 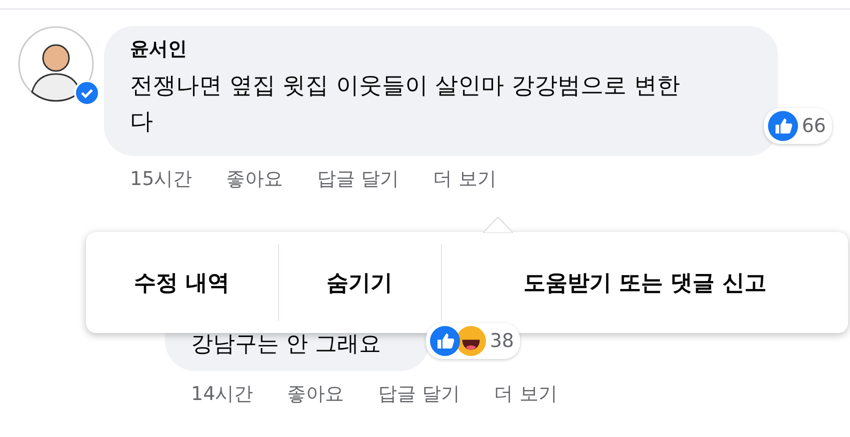 I want to click on comment-text: 전쟁나면 옆집 윗집 이웃들이 살인마 강강범으로 변한다, so click(x=405, y=104).